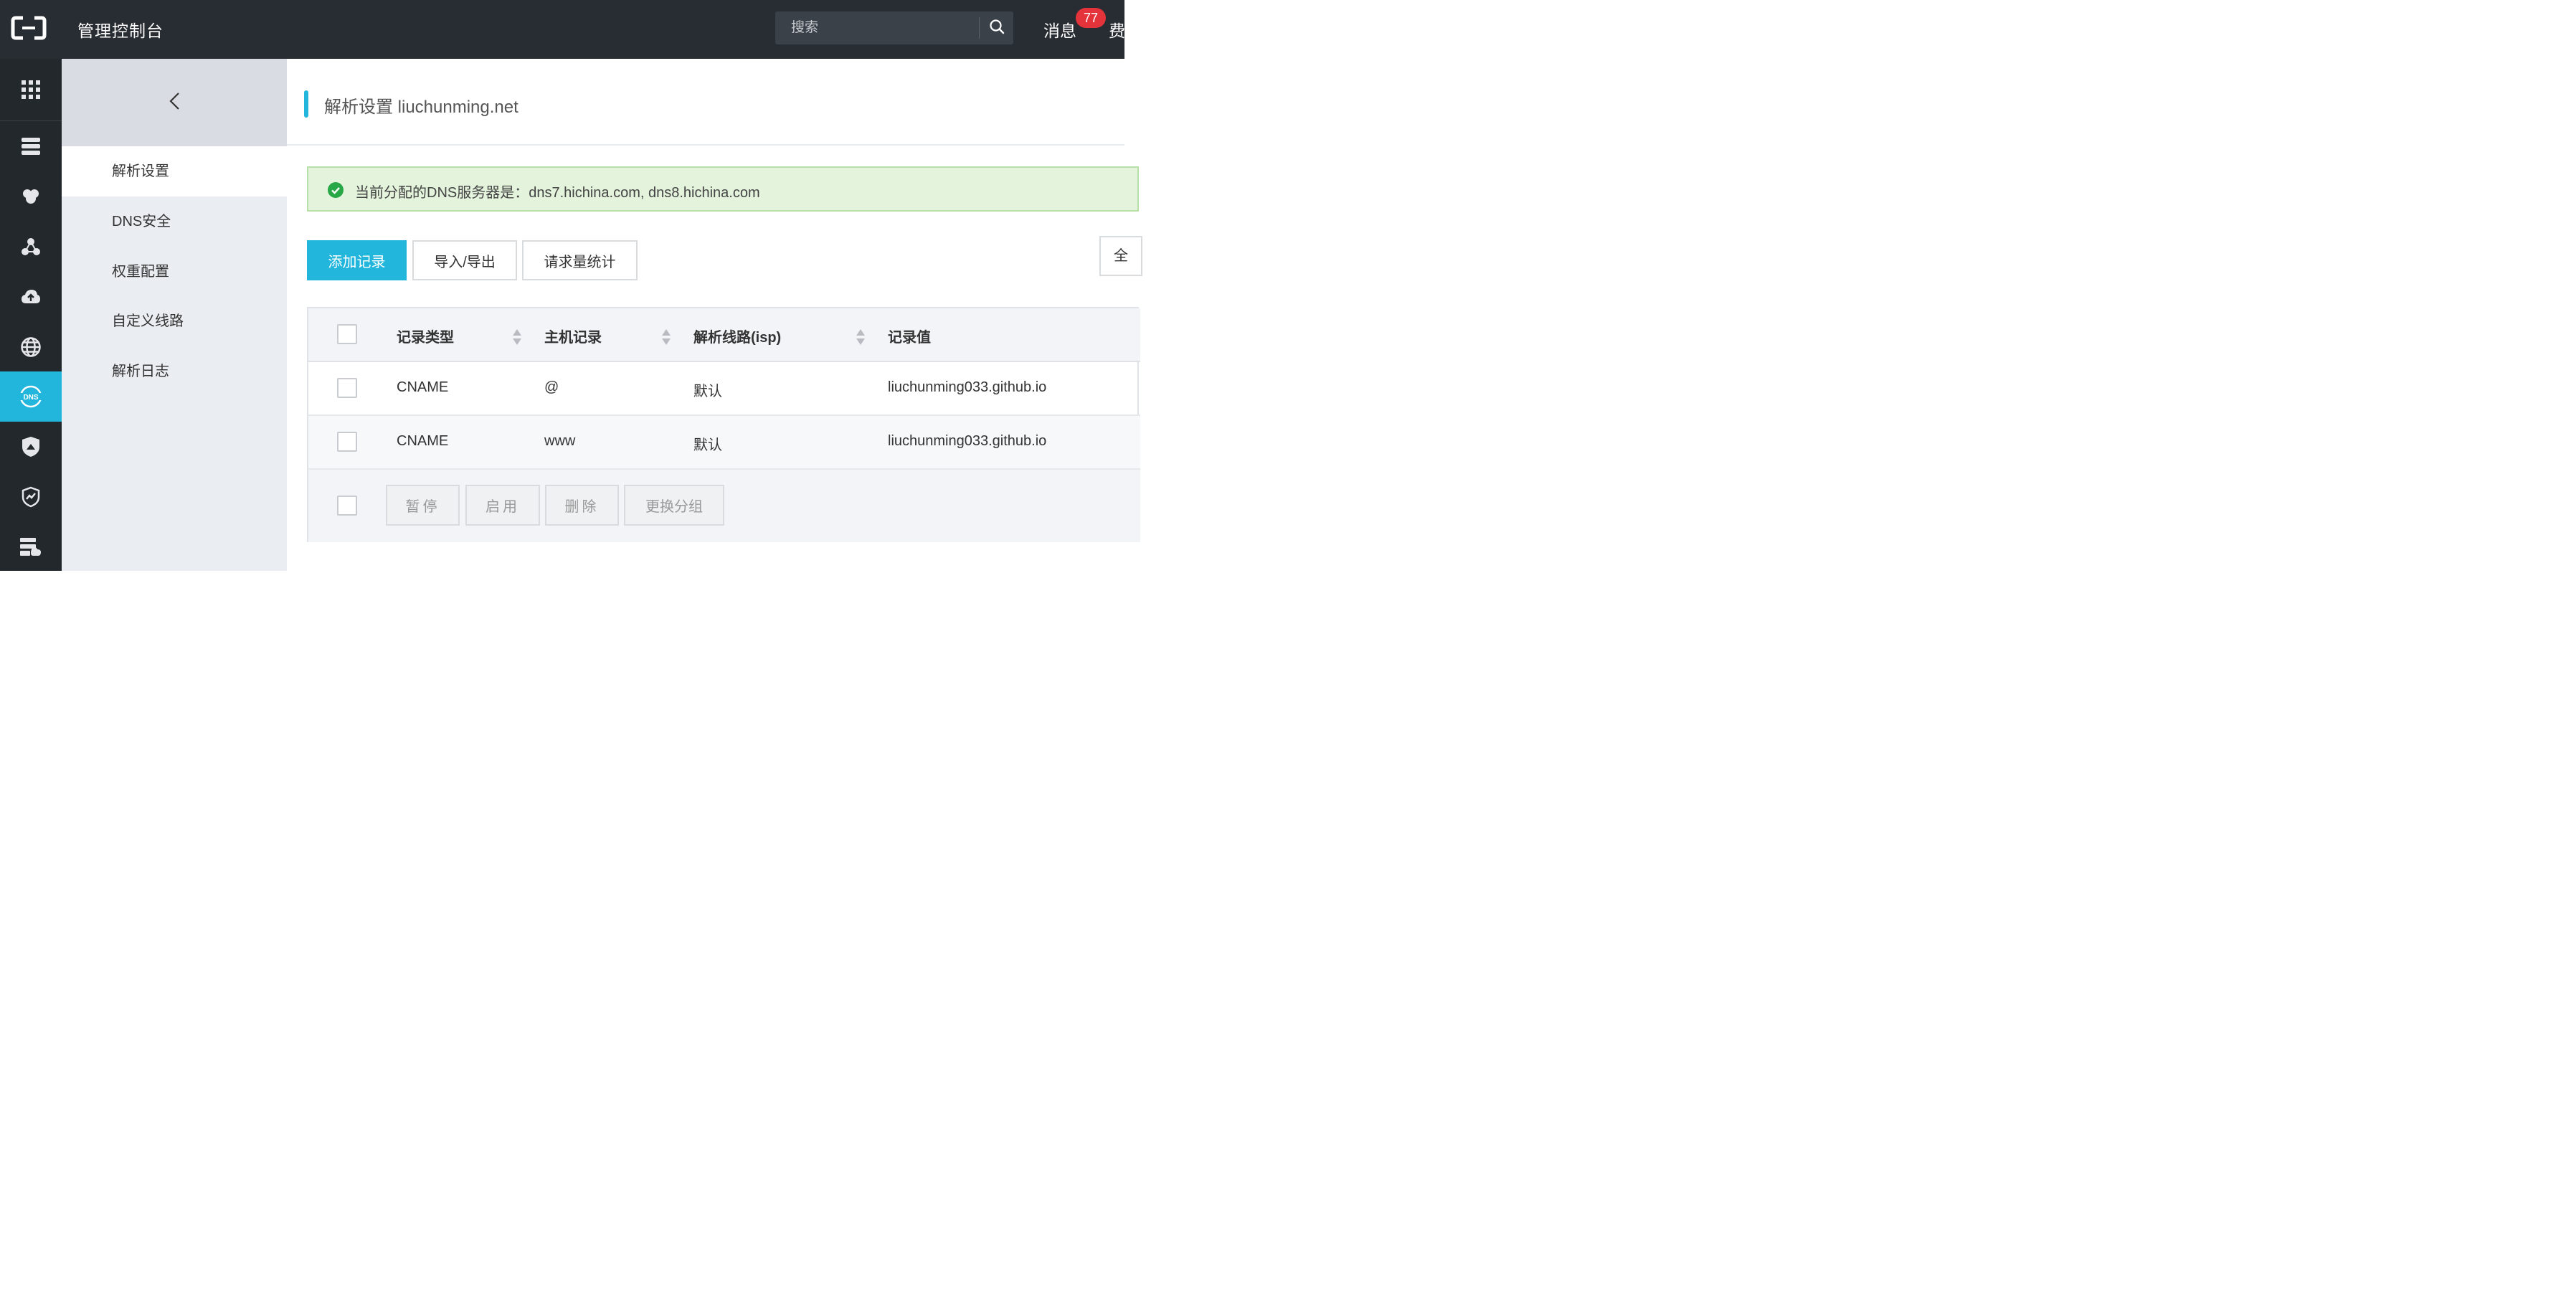 The width and height of the screenshot is (2576, 1308). What do you see at coordinates (724, 389) in the screenshot?
I see `table-row: CNAME @ 默认 liuchunming033.github.io` at bounding box center [724, 389].